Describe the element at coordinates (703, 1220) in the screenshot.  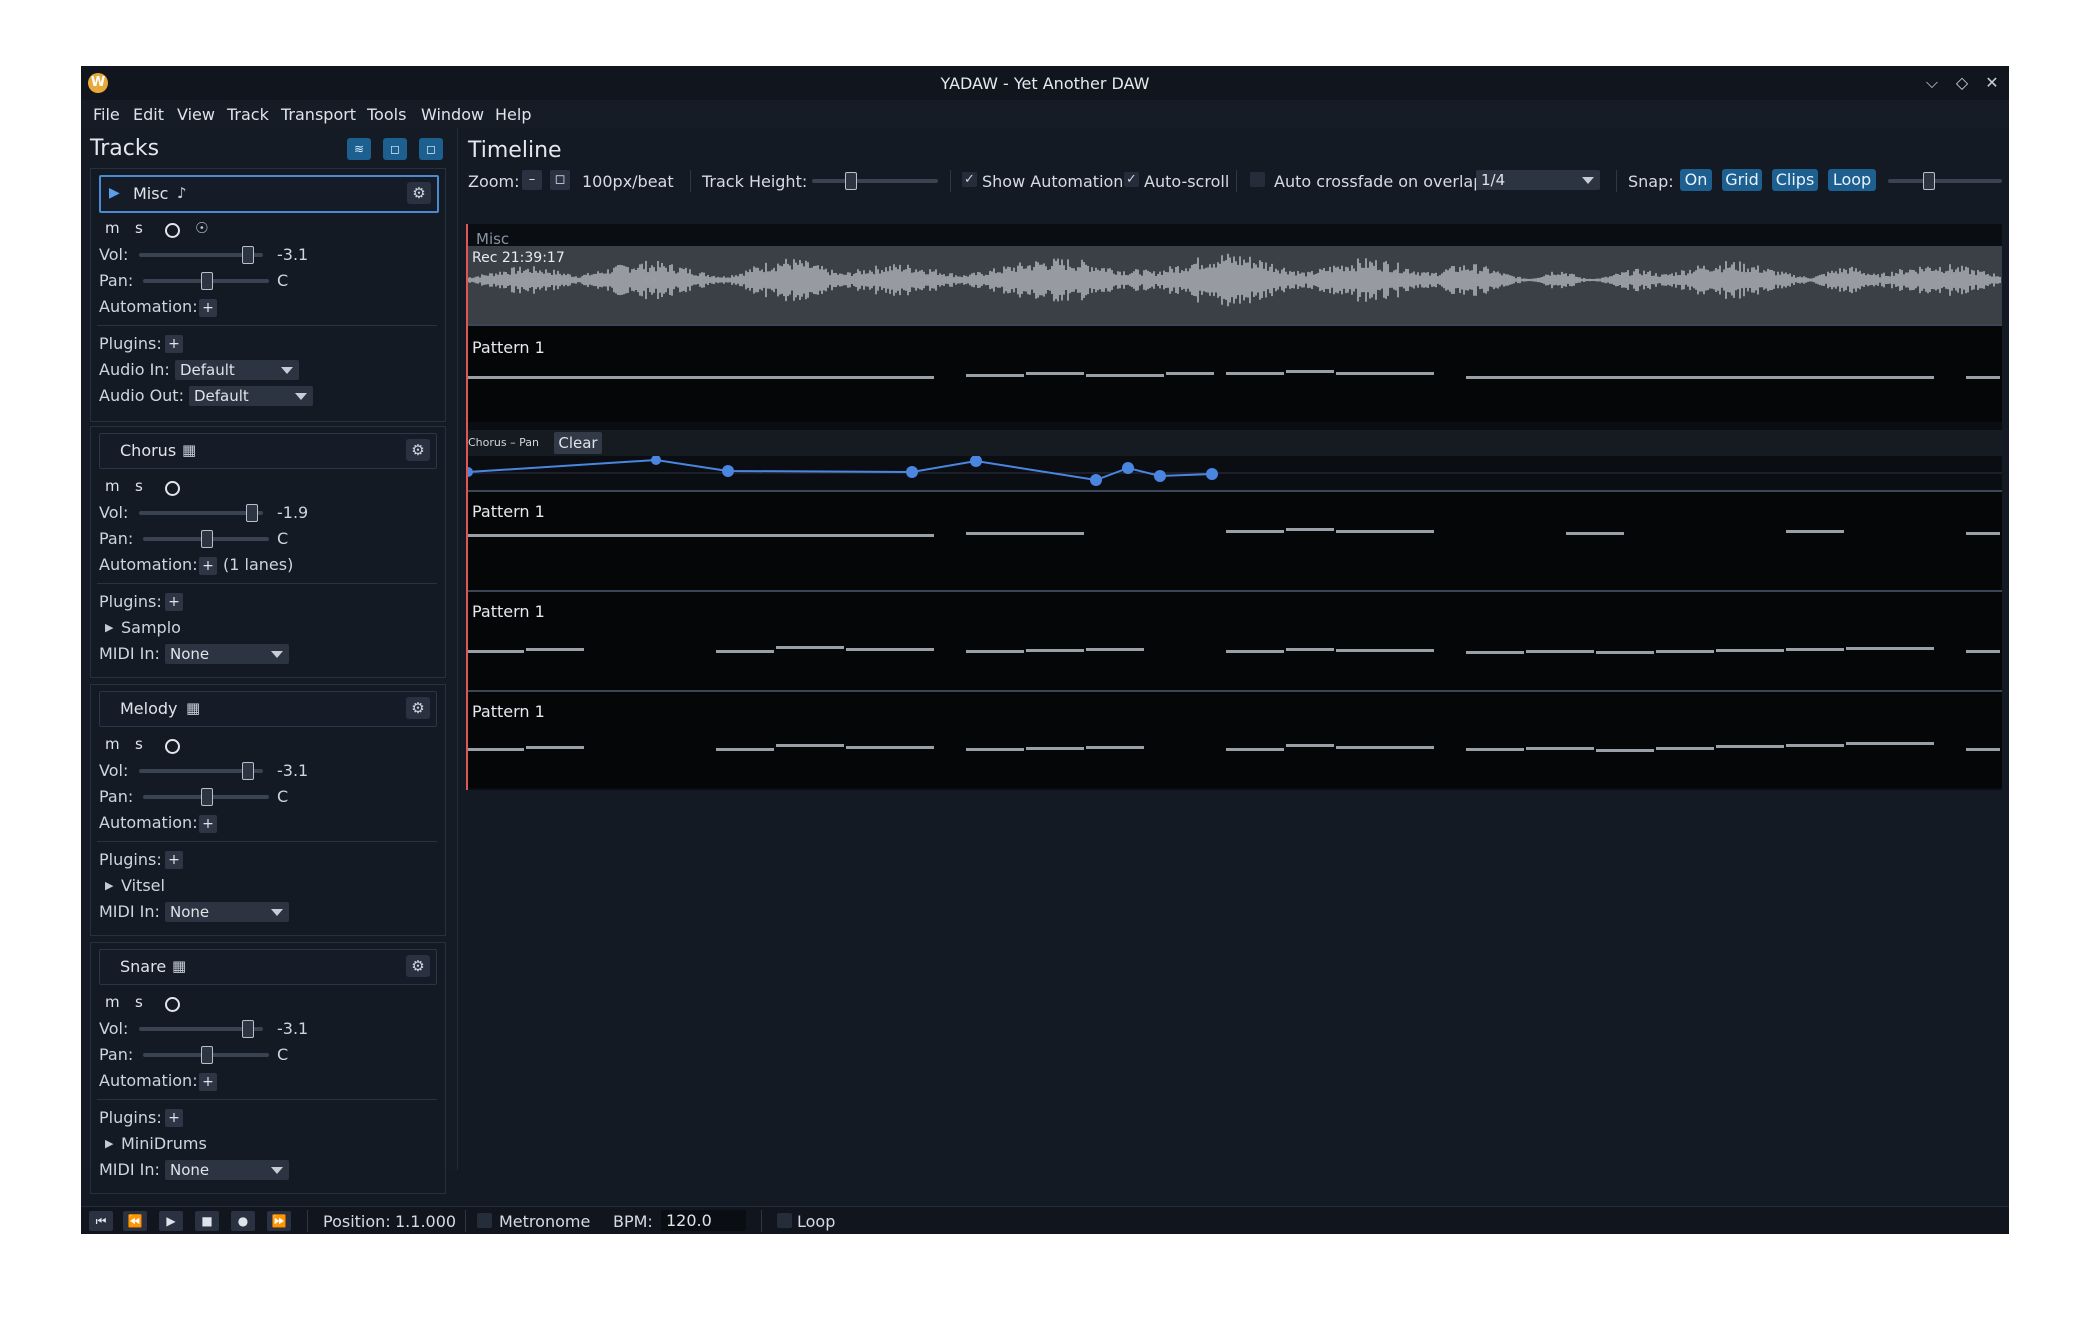
I see `bpm-input: 120.0` at that location.